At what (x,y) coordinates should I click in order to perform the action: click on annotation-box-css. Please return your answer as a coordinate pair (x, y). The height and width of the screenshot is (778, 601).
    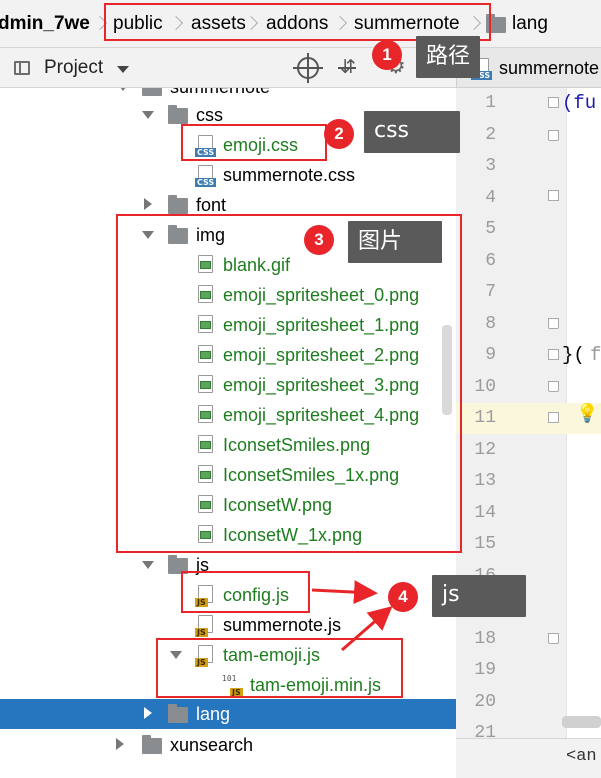
    Looking at the image, I should click on (254, 142).